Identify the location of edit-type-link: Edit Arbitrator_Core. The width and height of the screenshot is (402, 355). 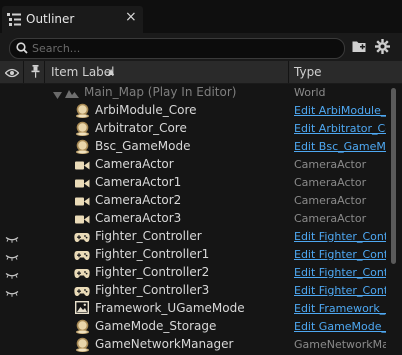
(340, 128).